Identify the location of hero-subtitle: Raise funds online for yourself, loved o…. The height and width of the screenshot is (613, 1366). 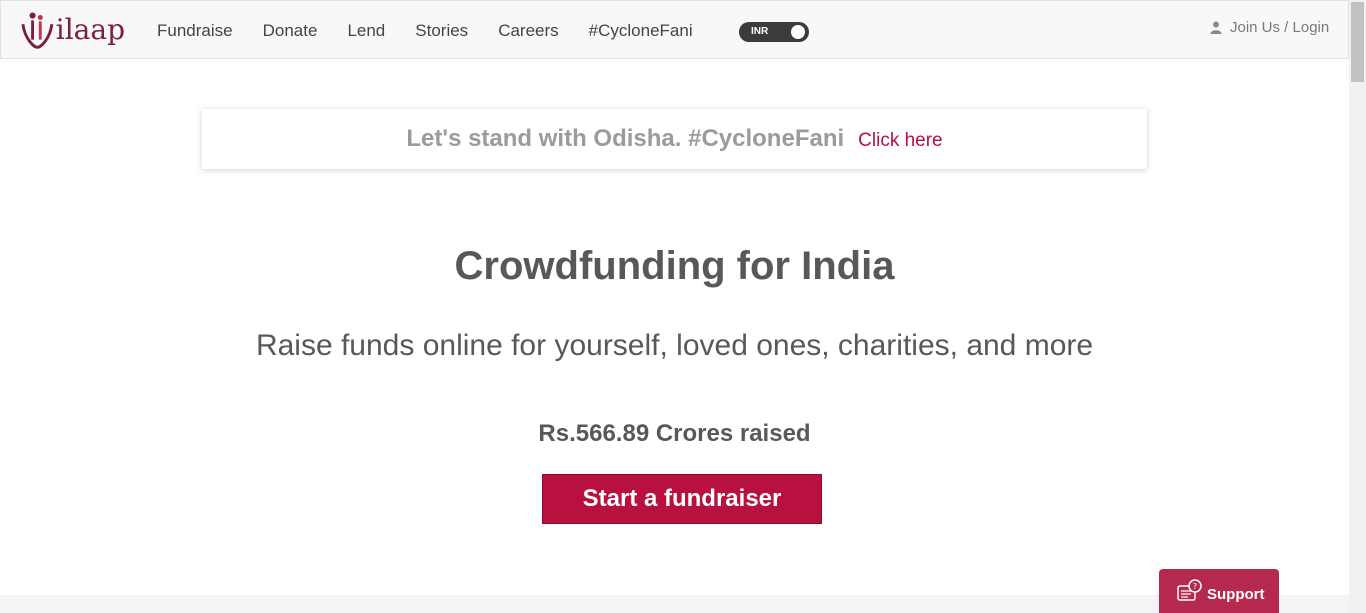
(674, 345).